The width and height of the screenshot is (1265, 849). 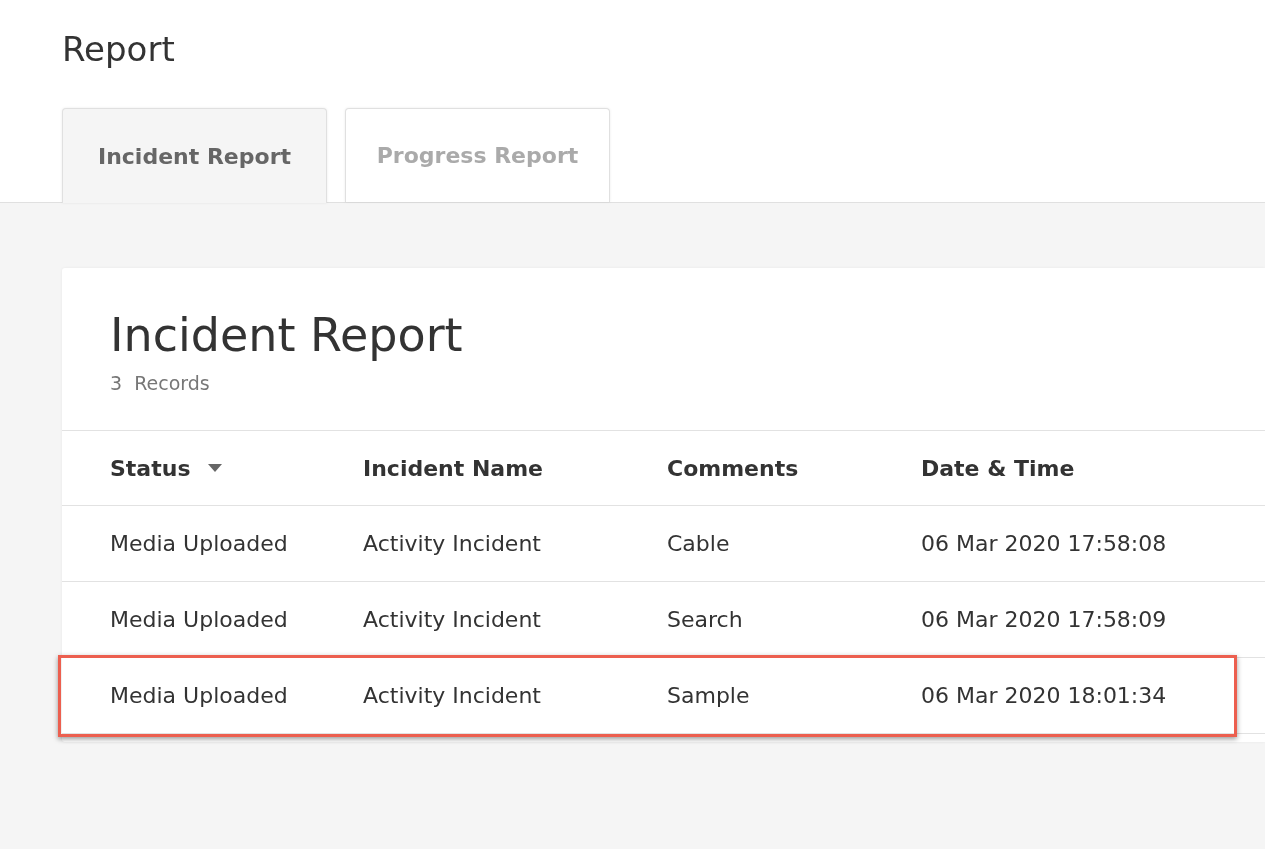 I want to click on table-cell-text: 06 Mar 2020 17:58:09, so click(x=1044, y=619).